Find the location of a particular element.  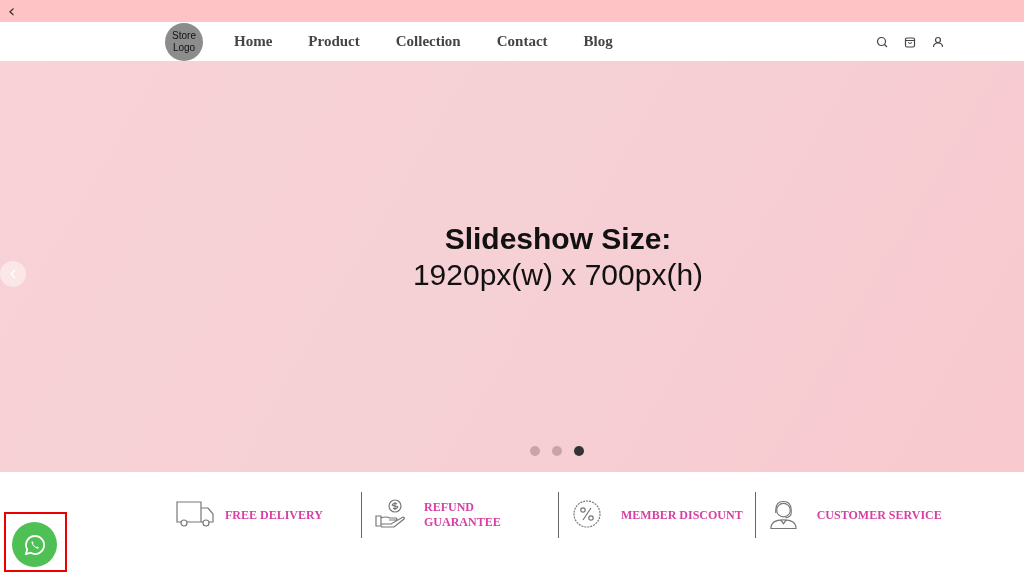

feature-label: FREE DELIVERY is located at coordinates (274, 515).